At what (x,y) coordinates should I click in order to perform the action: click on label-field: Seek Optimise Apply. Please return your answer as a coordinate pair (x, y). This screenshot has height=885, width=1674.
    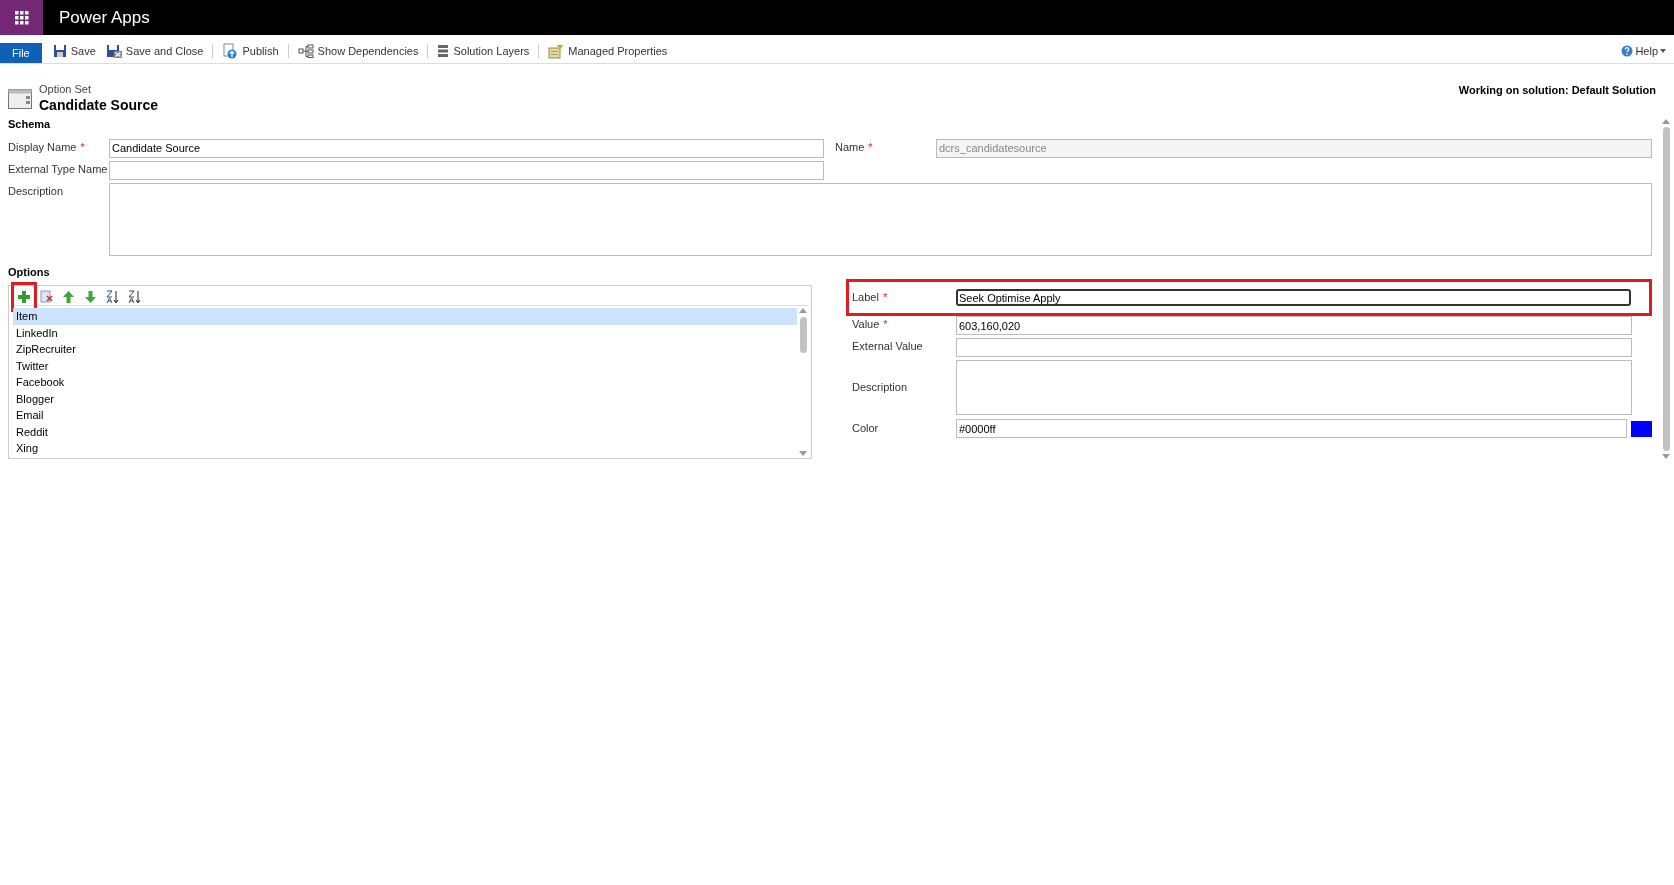
    Looking at the image, I should click on (1293, 297).